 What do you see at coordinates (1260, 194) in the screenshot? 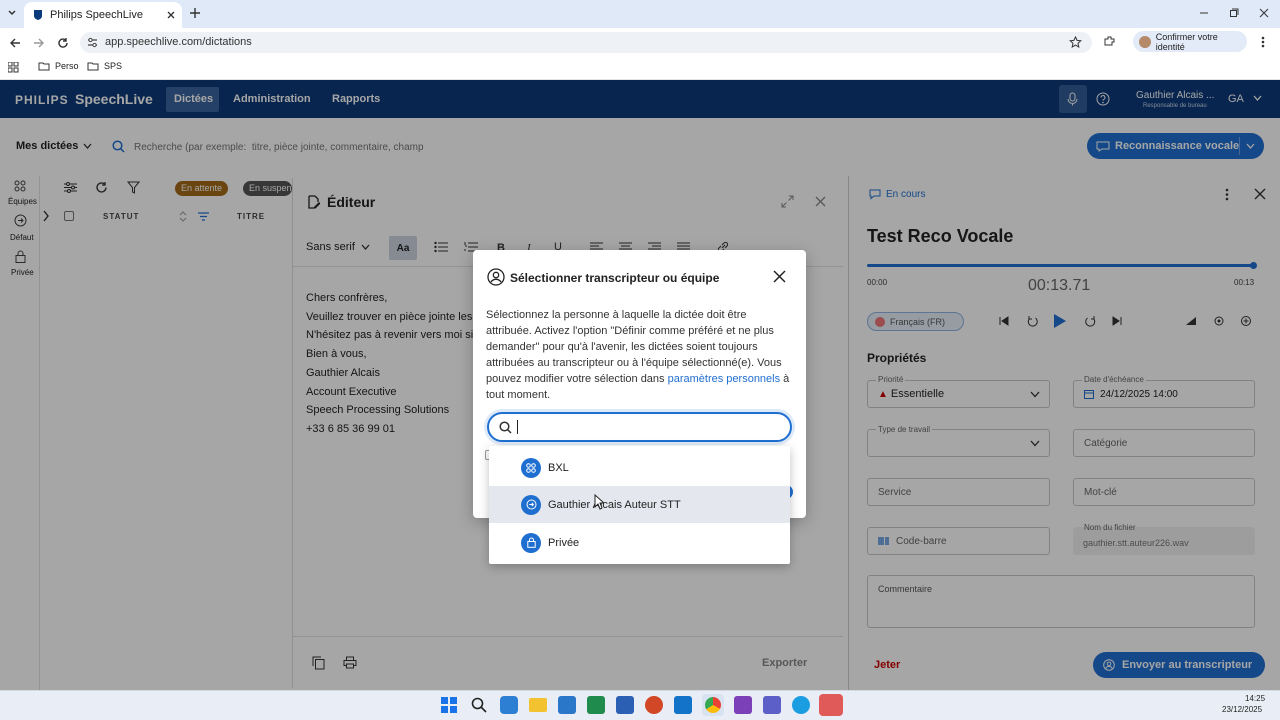
I see `close-detail-icon` at bounding box center [1260, 194].